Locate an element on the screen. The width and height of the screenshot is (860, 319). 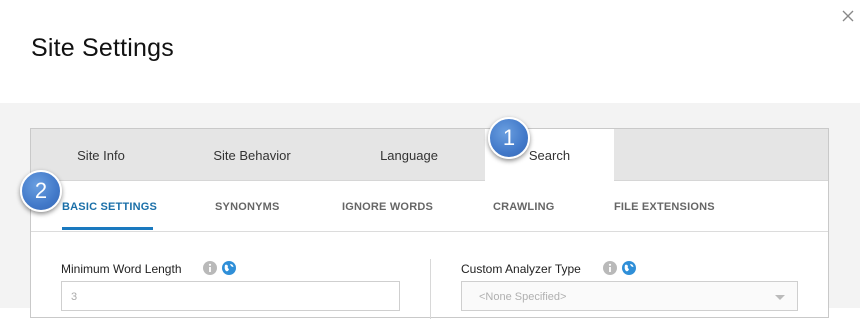
close-button is located at coordinates (848, 16).